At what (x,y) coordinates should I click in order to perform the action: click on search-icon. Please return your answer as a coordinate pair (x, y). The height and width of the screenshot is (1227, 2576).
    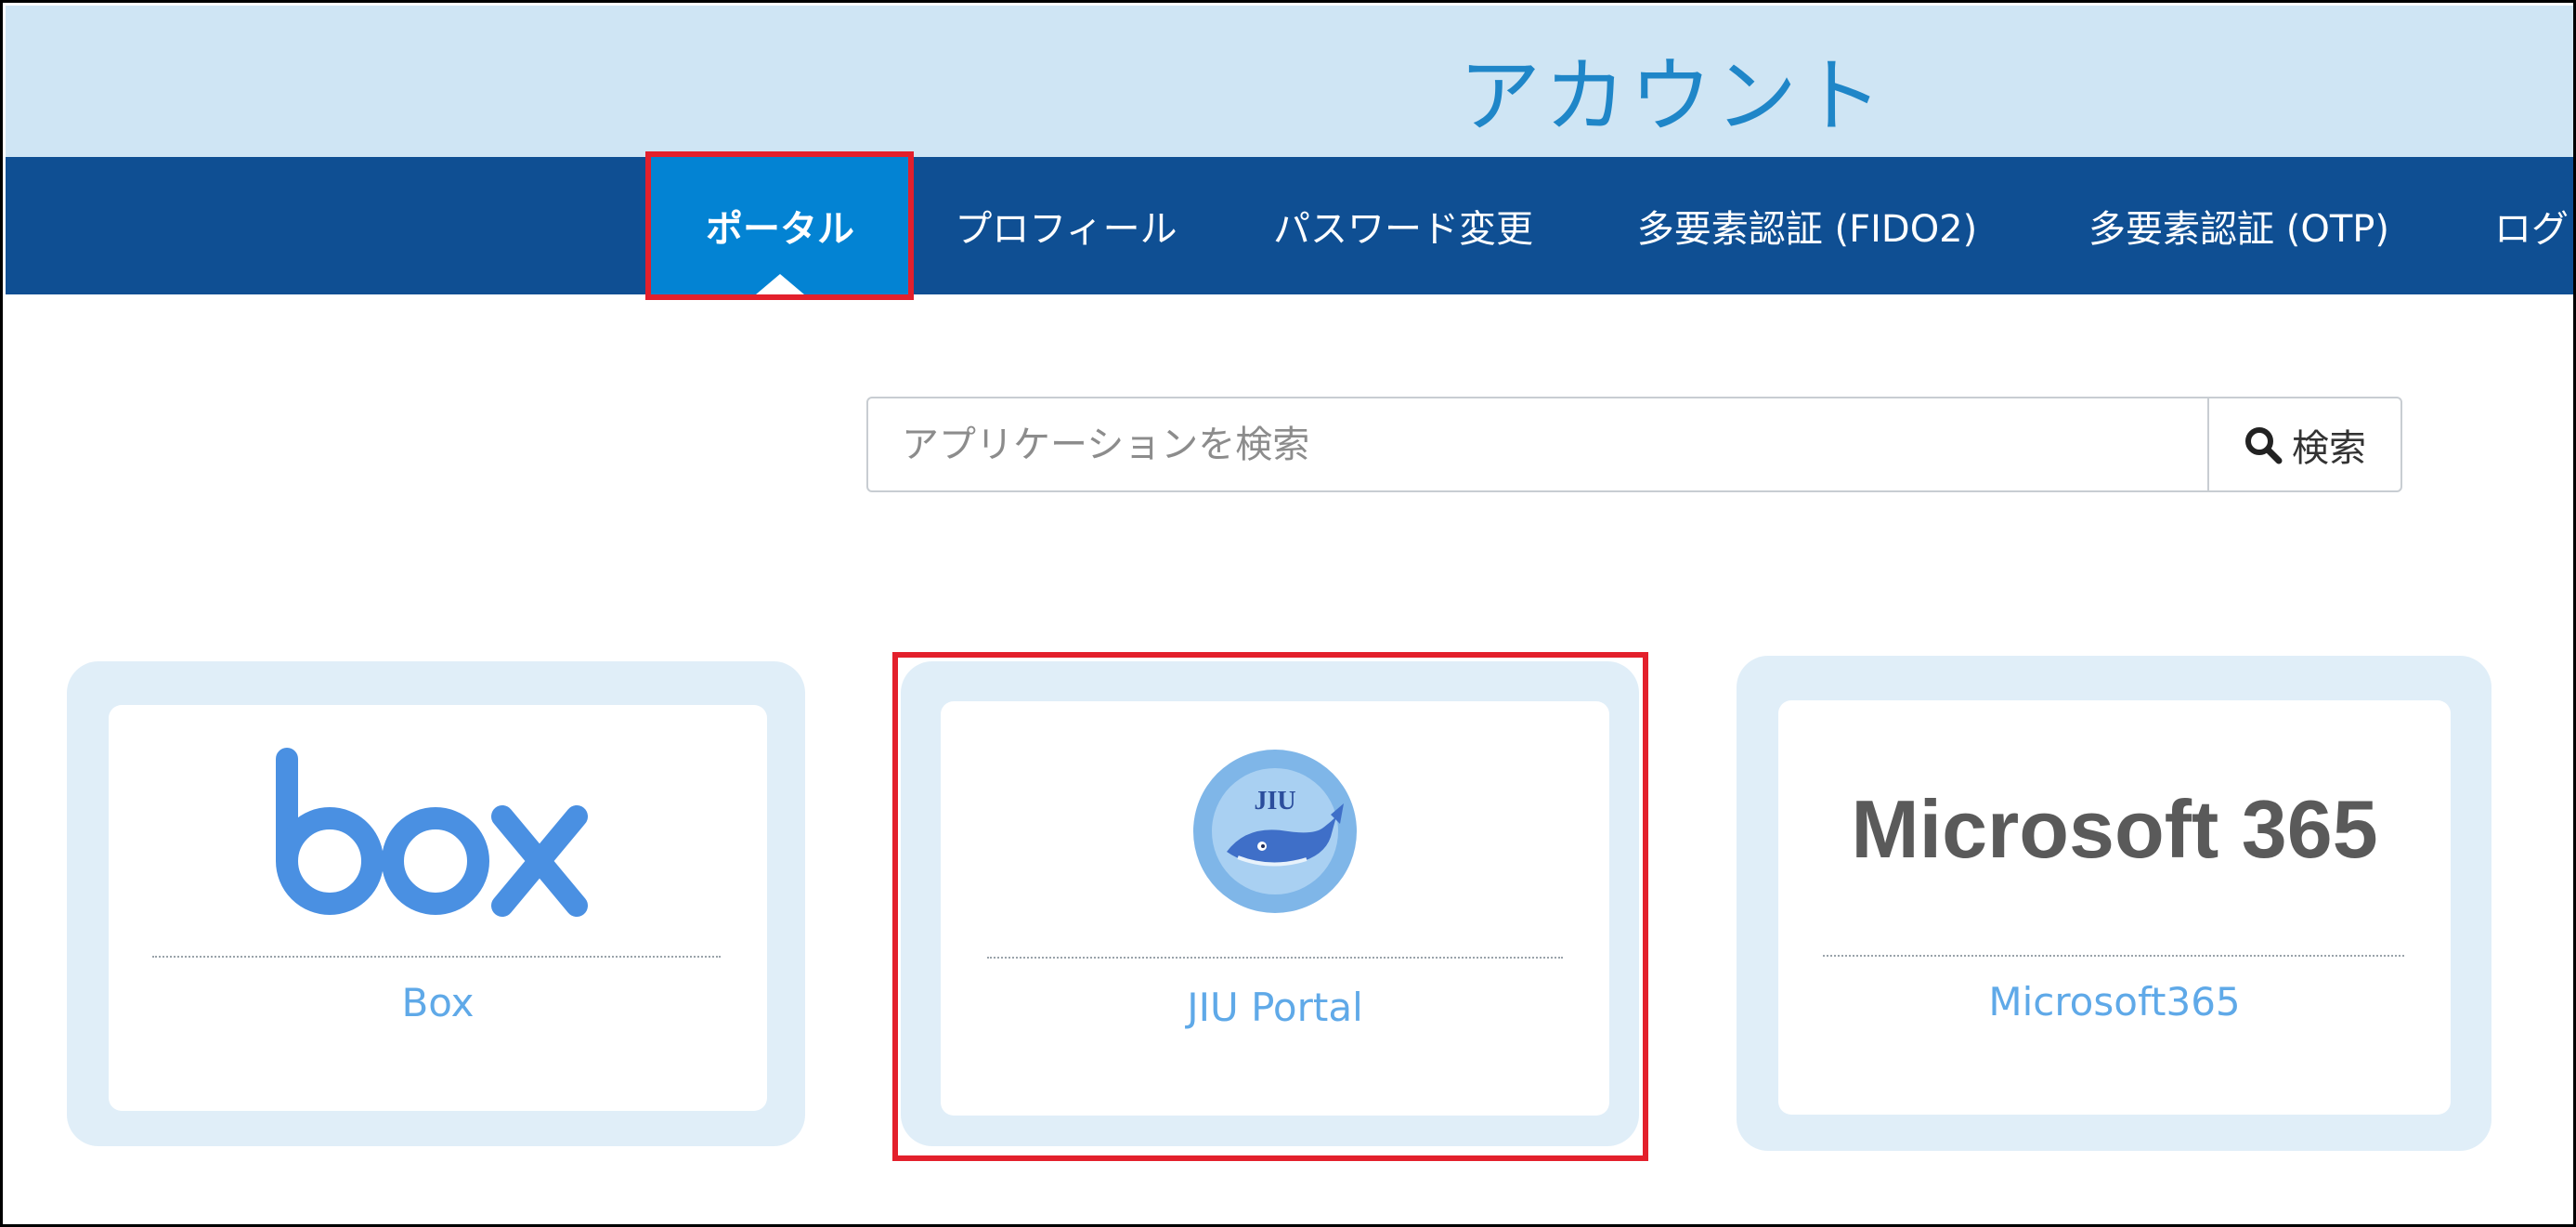
    Looking at the image, I should click on (2264, 444).